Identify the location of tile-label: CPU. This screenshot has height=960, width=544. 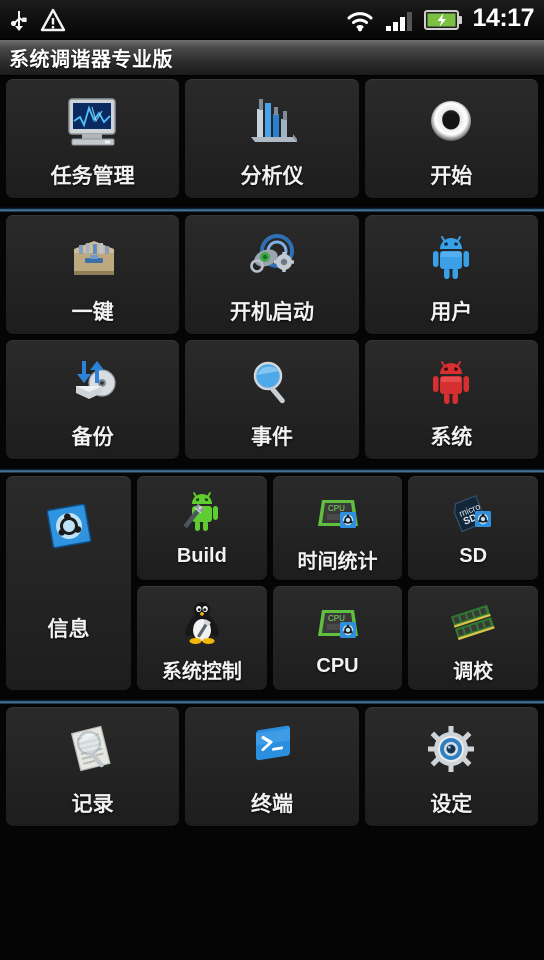
(337, 666).